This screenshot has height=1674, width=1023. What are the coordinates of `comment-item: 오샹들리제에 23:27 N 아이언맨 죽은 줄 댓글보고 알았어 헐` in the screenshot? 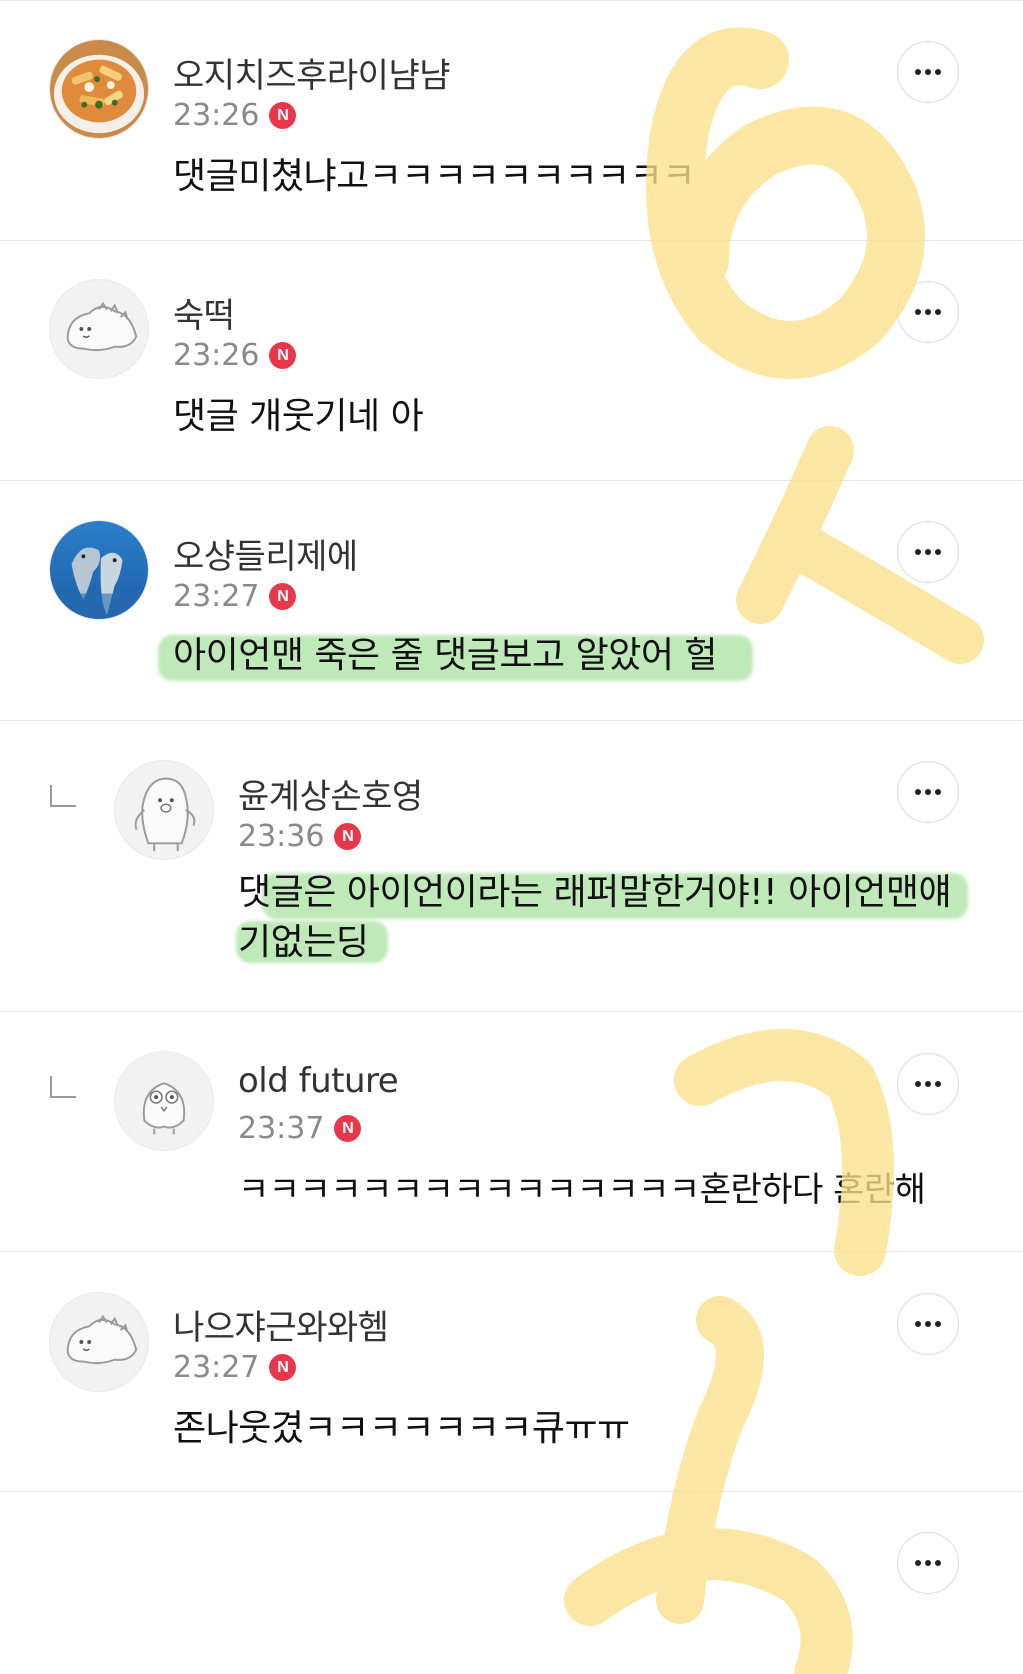 It's located at (511, 601).